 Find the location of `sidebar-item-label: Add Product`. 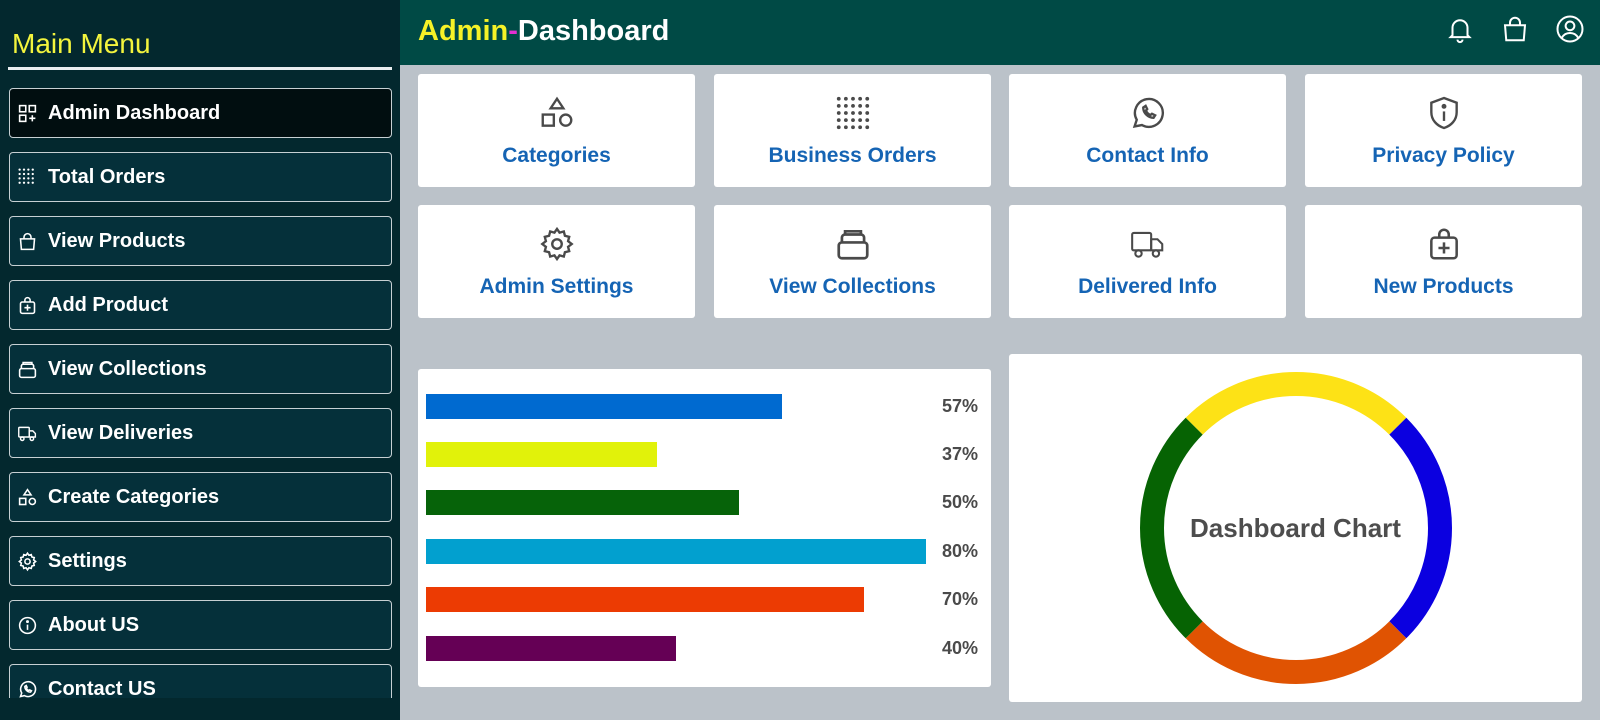

sidebar-item-label: Add Product is located at coordinates (108, 304).